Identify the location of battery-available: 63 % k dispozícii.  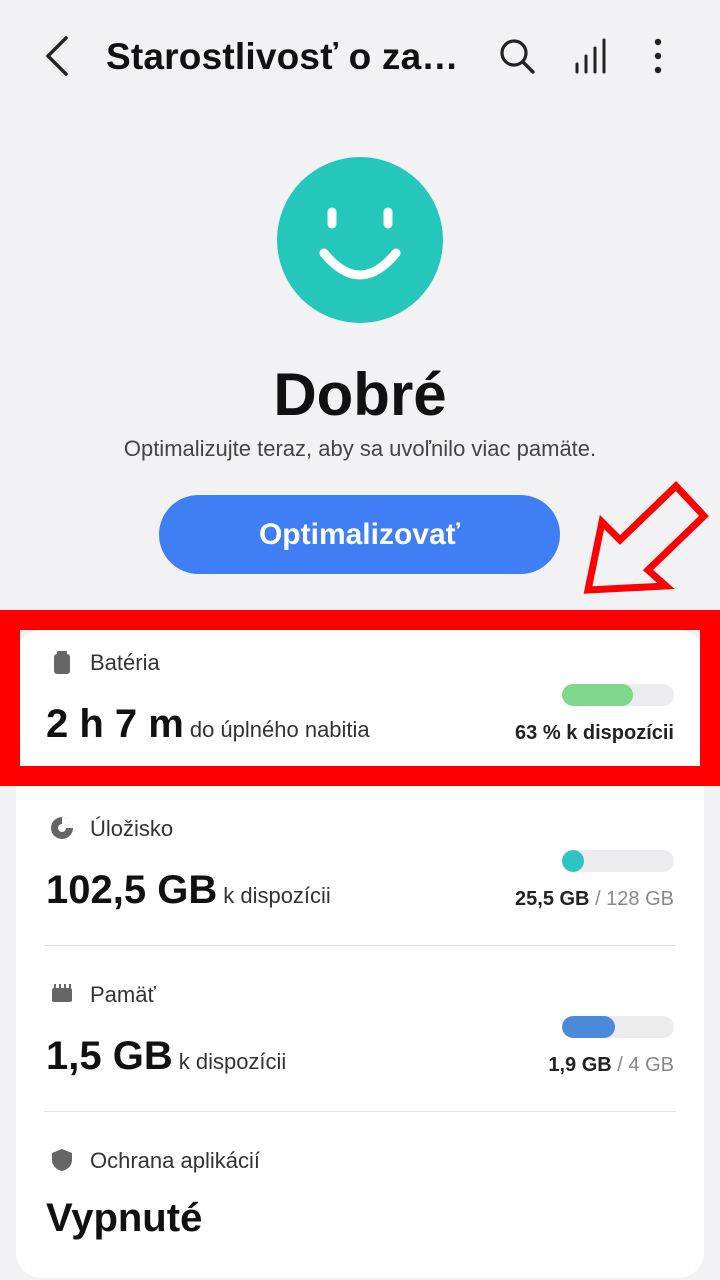
(594, 733).